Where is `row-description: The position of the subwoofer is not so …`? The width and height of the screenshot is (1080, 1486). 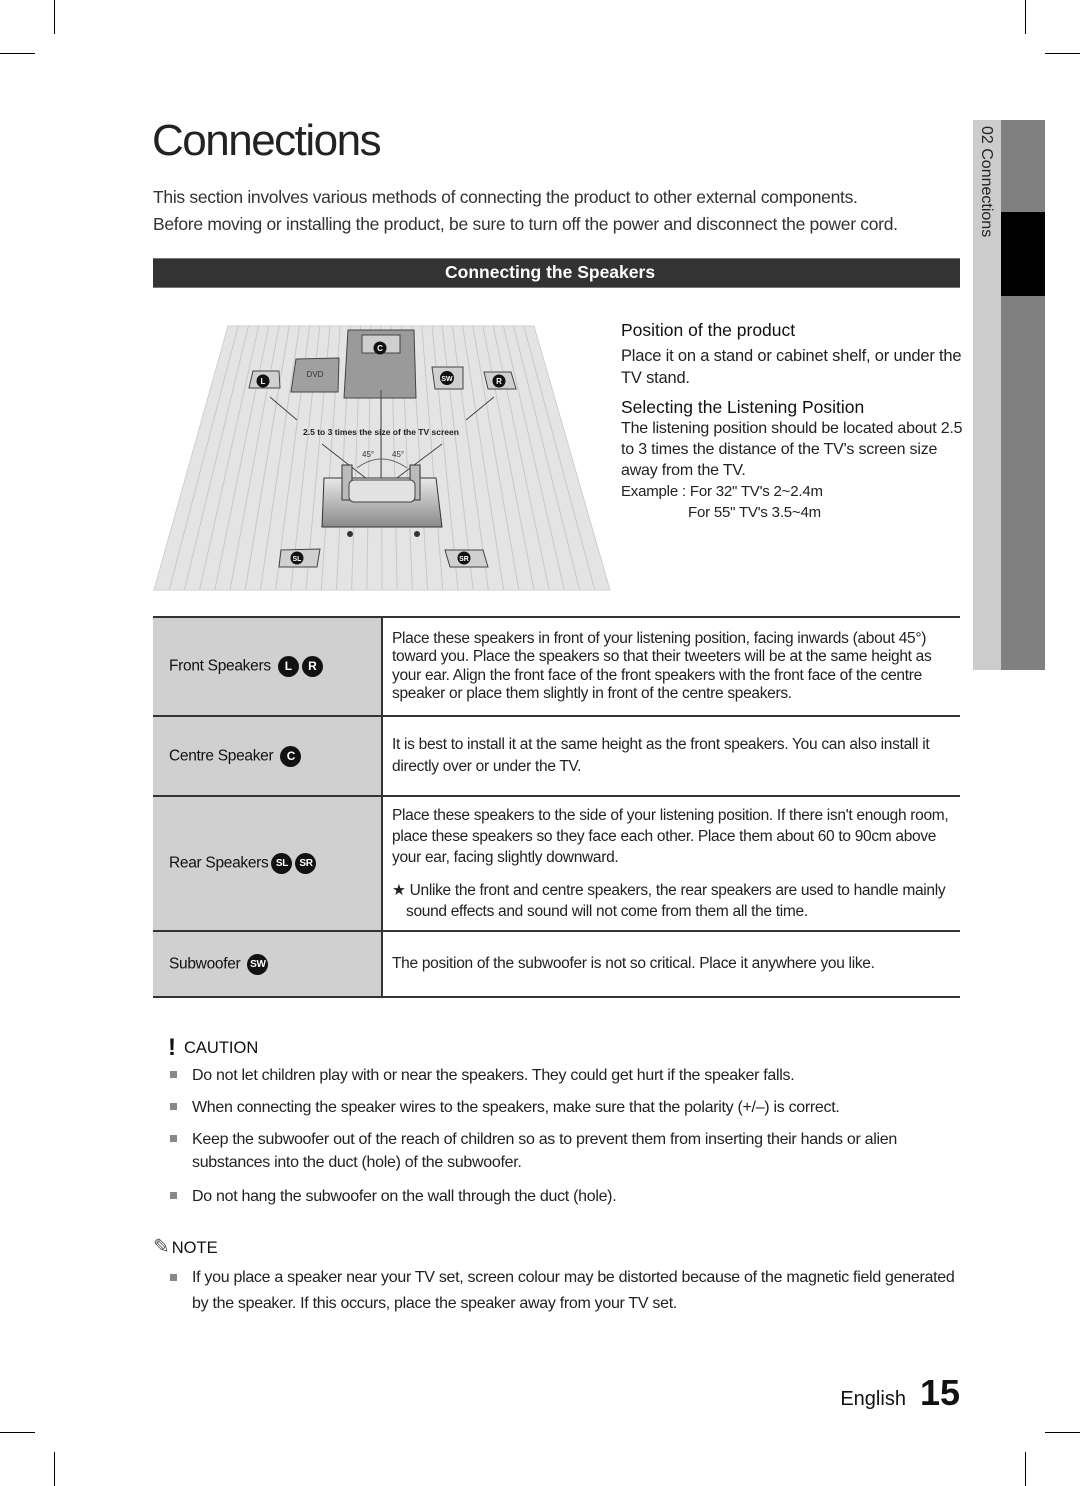
row-description: The position of the subwoofer is not so … is located at coordinates (671, 964).